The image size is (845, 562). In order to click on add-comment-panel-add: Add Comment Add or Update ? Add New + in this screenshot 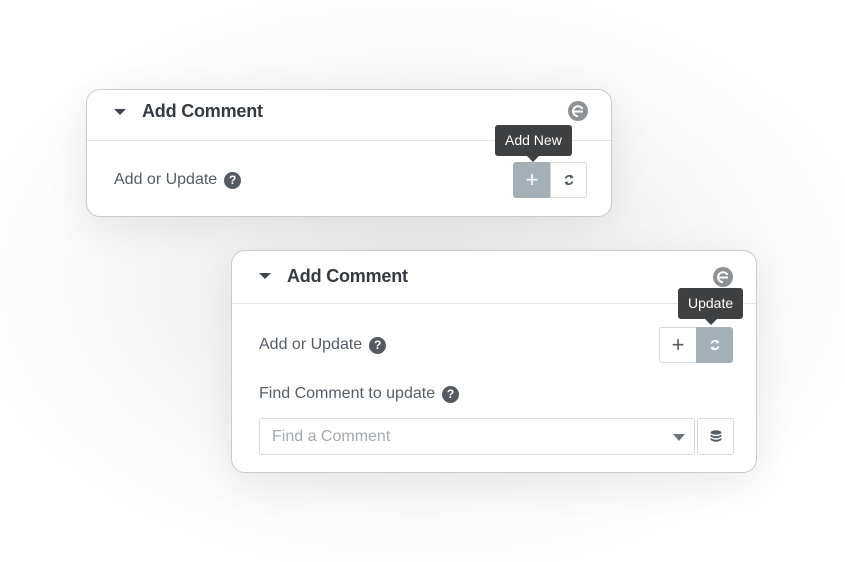, I will do `click(349, 153)`.